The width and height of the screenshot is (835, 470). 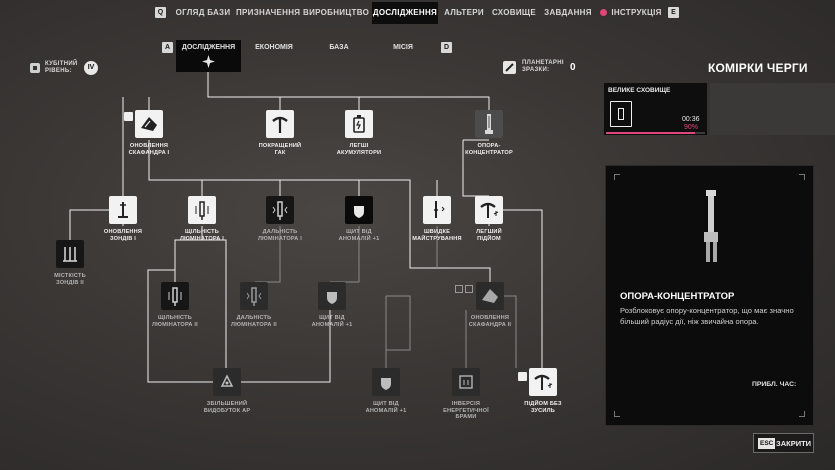 I want to click on subtab-mission: МІСІЯ, so click(x=403, y=48).